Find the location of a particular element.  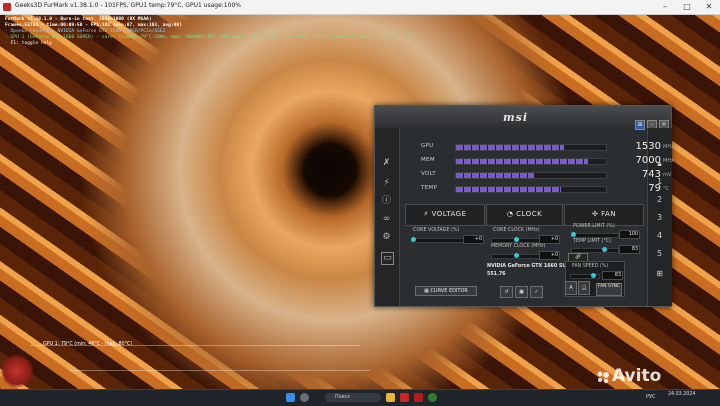

core-clock-value: +0 is located at coordinates (549, 239).